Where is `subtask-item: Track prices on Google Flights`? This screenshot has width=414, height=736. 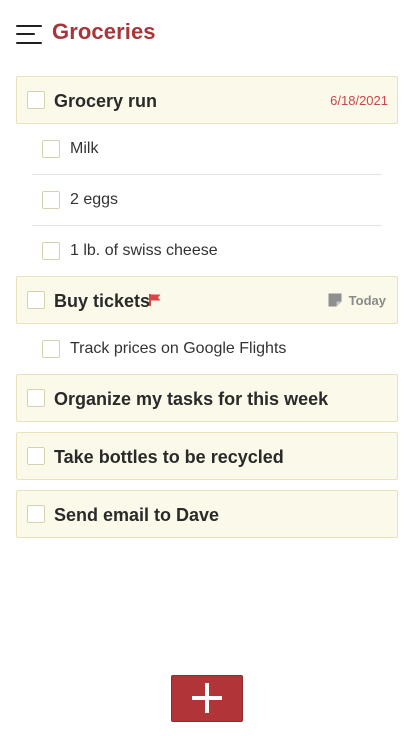
subtask-item: Track prices on Google Flights is located at coordinates (207, 350).